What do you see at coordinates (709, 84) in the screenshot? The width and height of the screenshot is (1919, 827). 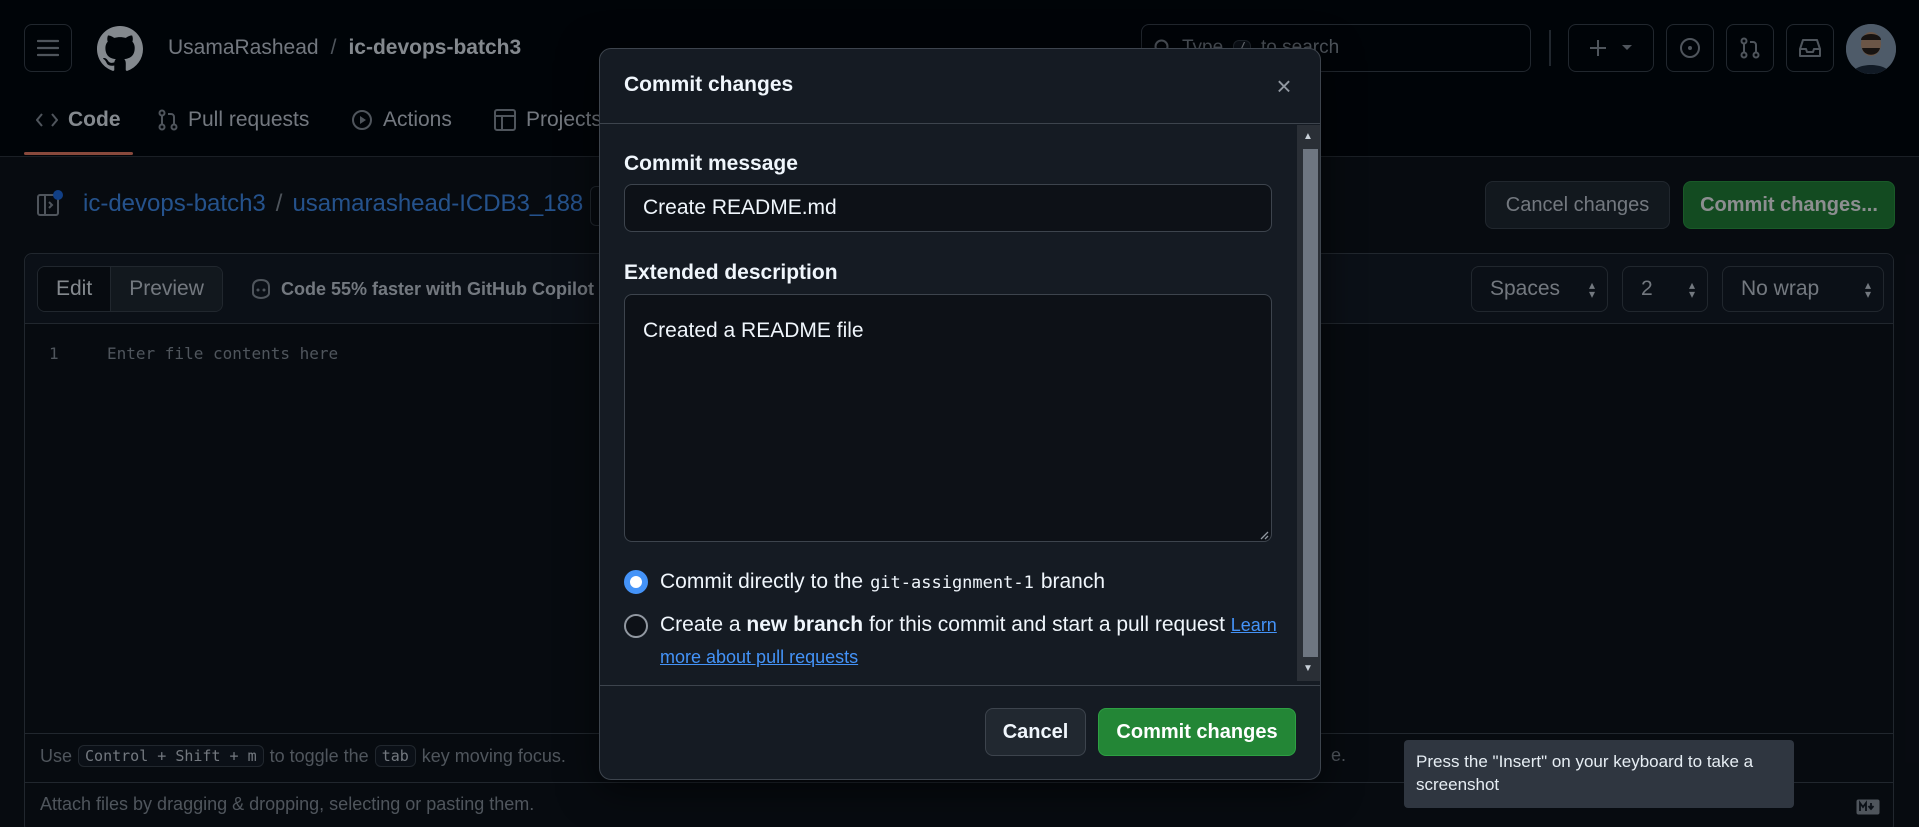 I see `dialog-title: Commit changes` at bounding box center [709, 84].